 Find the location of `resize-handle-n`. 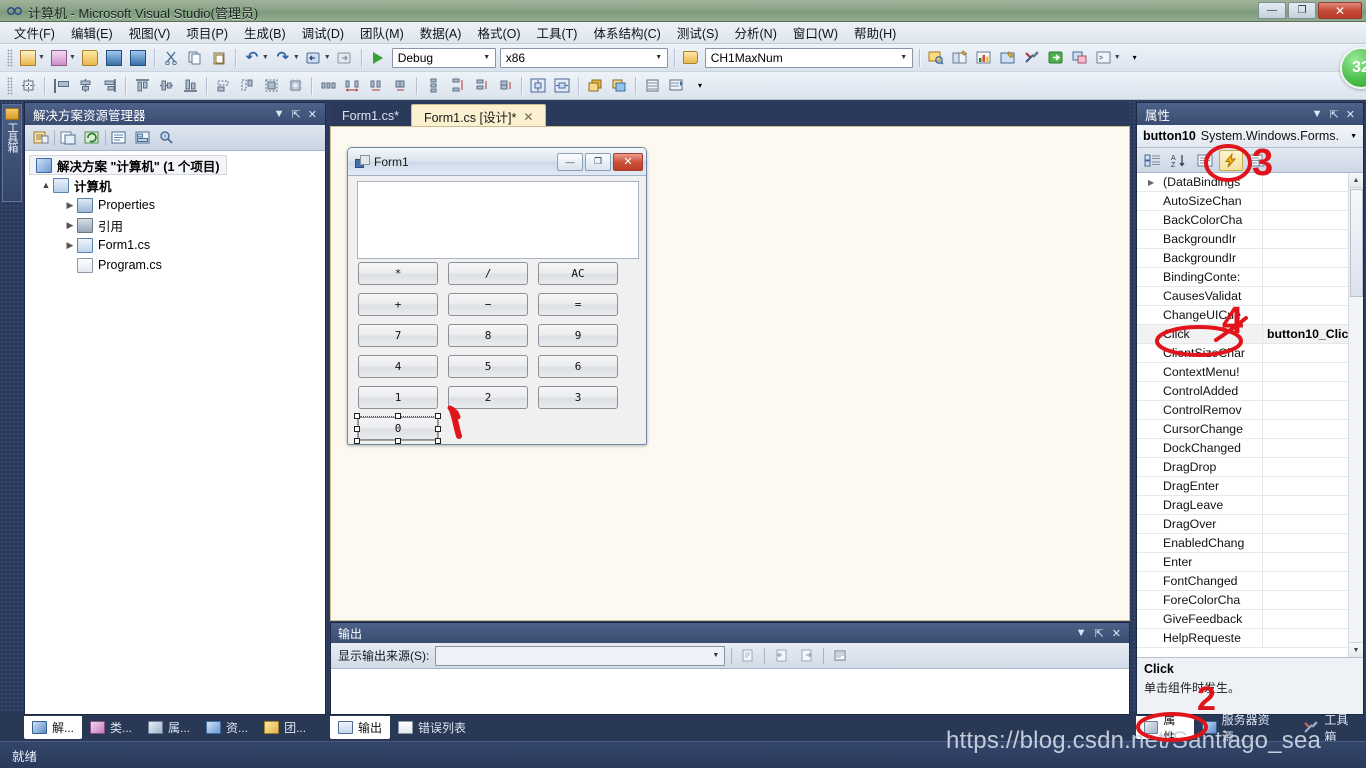

resize-handle-n is located at coordinates (398, 416).